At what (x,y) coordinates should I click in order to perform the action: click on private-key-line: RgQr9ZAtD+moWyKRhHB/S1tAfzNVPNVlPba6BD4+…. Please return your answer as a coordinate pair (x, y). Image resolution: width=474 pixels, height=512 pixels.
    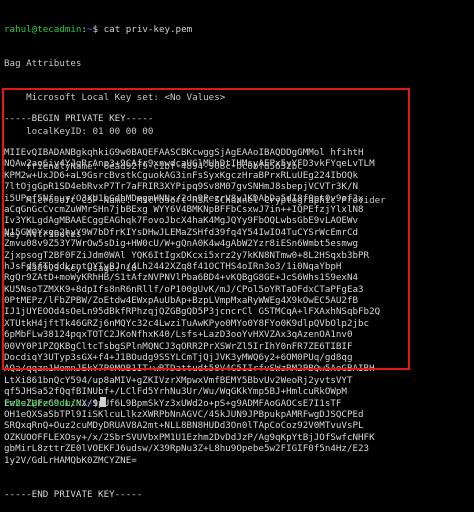
    Looking at the image, I should click on (181, 278).